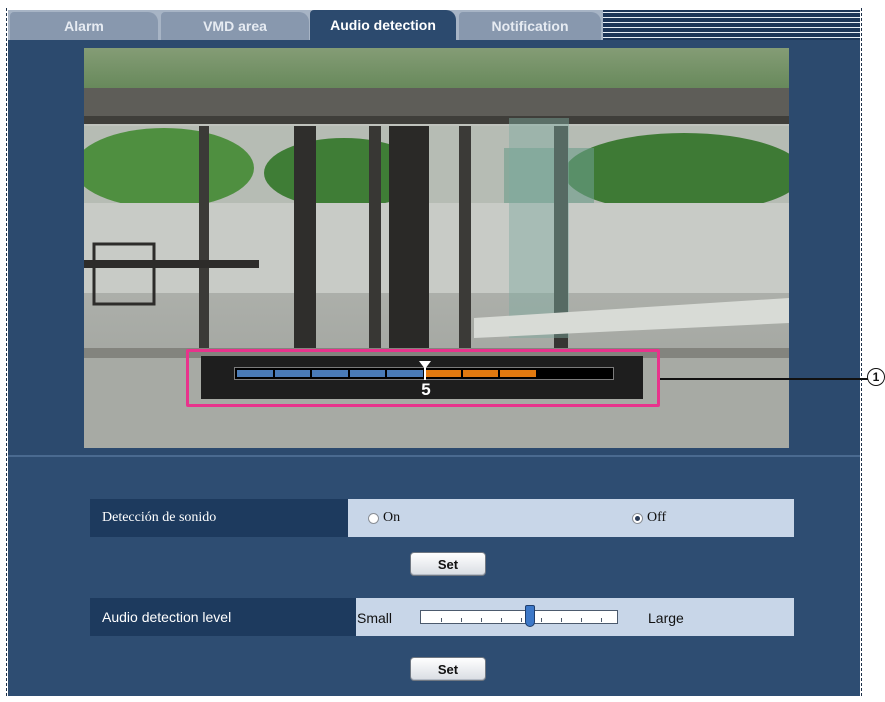  I want to click on set-button: Set, so click(448, 564).